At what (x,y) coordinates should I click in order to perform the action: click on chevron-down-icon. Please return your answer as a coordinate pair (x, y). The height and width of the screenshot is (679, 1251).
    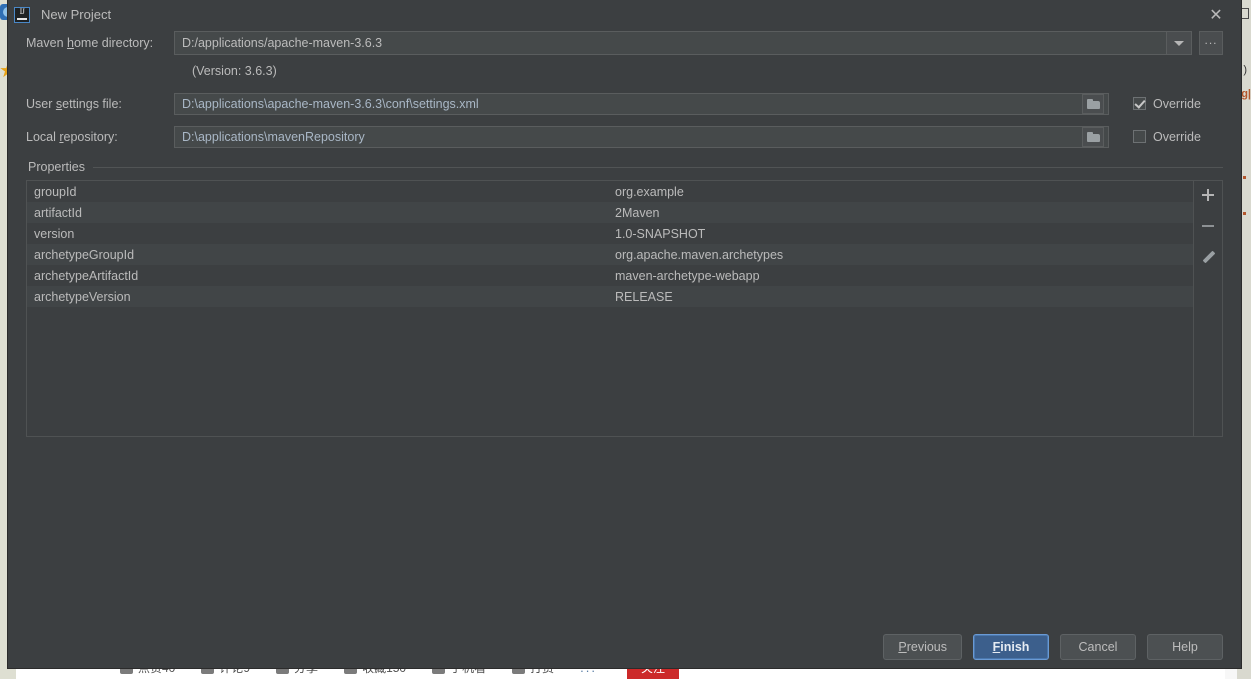
    Looking at the image, I should click on (1179, 43).